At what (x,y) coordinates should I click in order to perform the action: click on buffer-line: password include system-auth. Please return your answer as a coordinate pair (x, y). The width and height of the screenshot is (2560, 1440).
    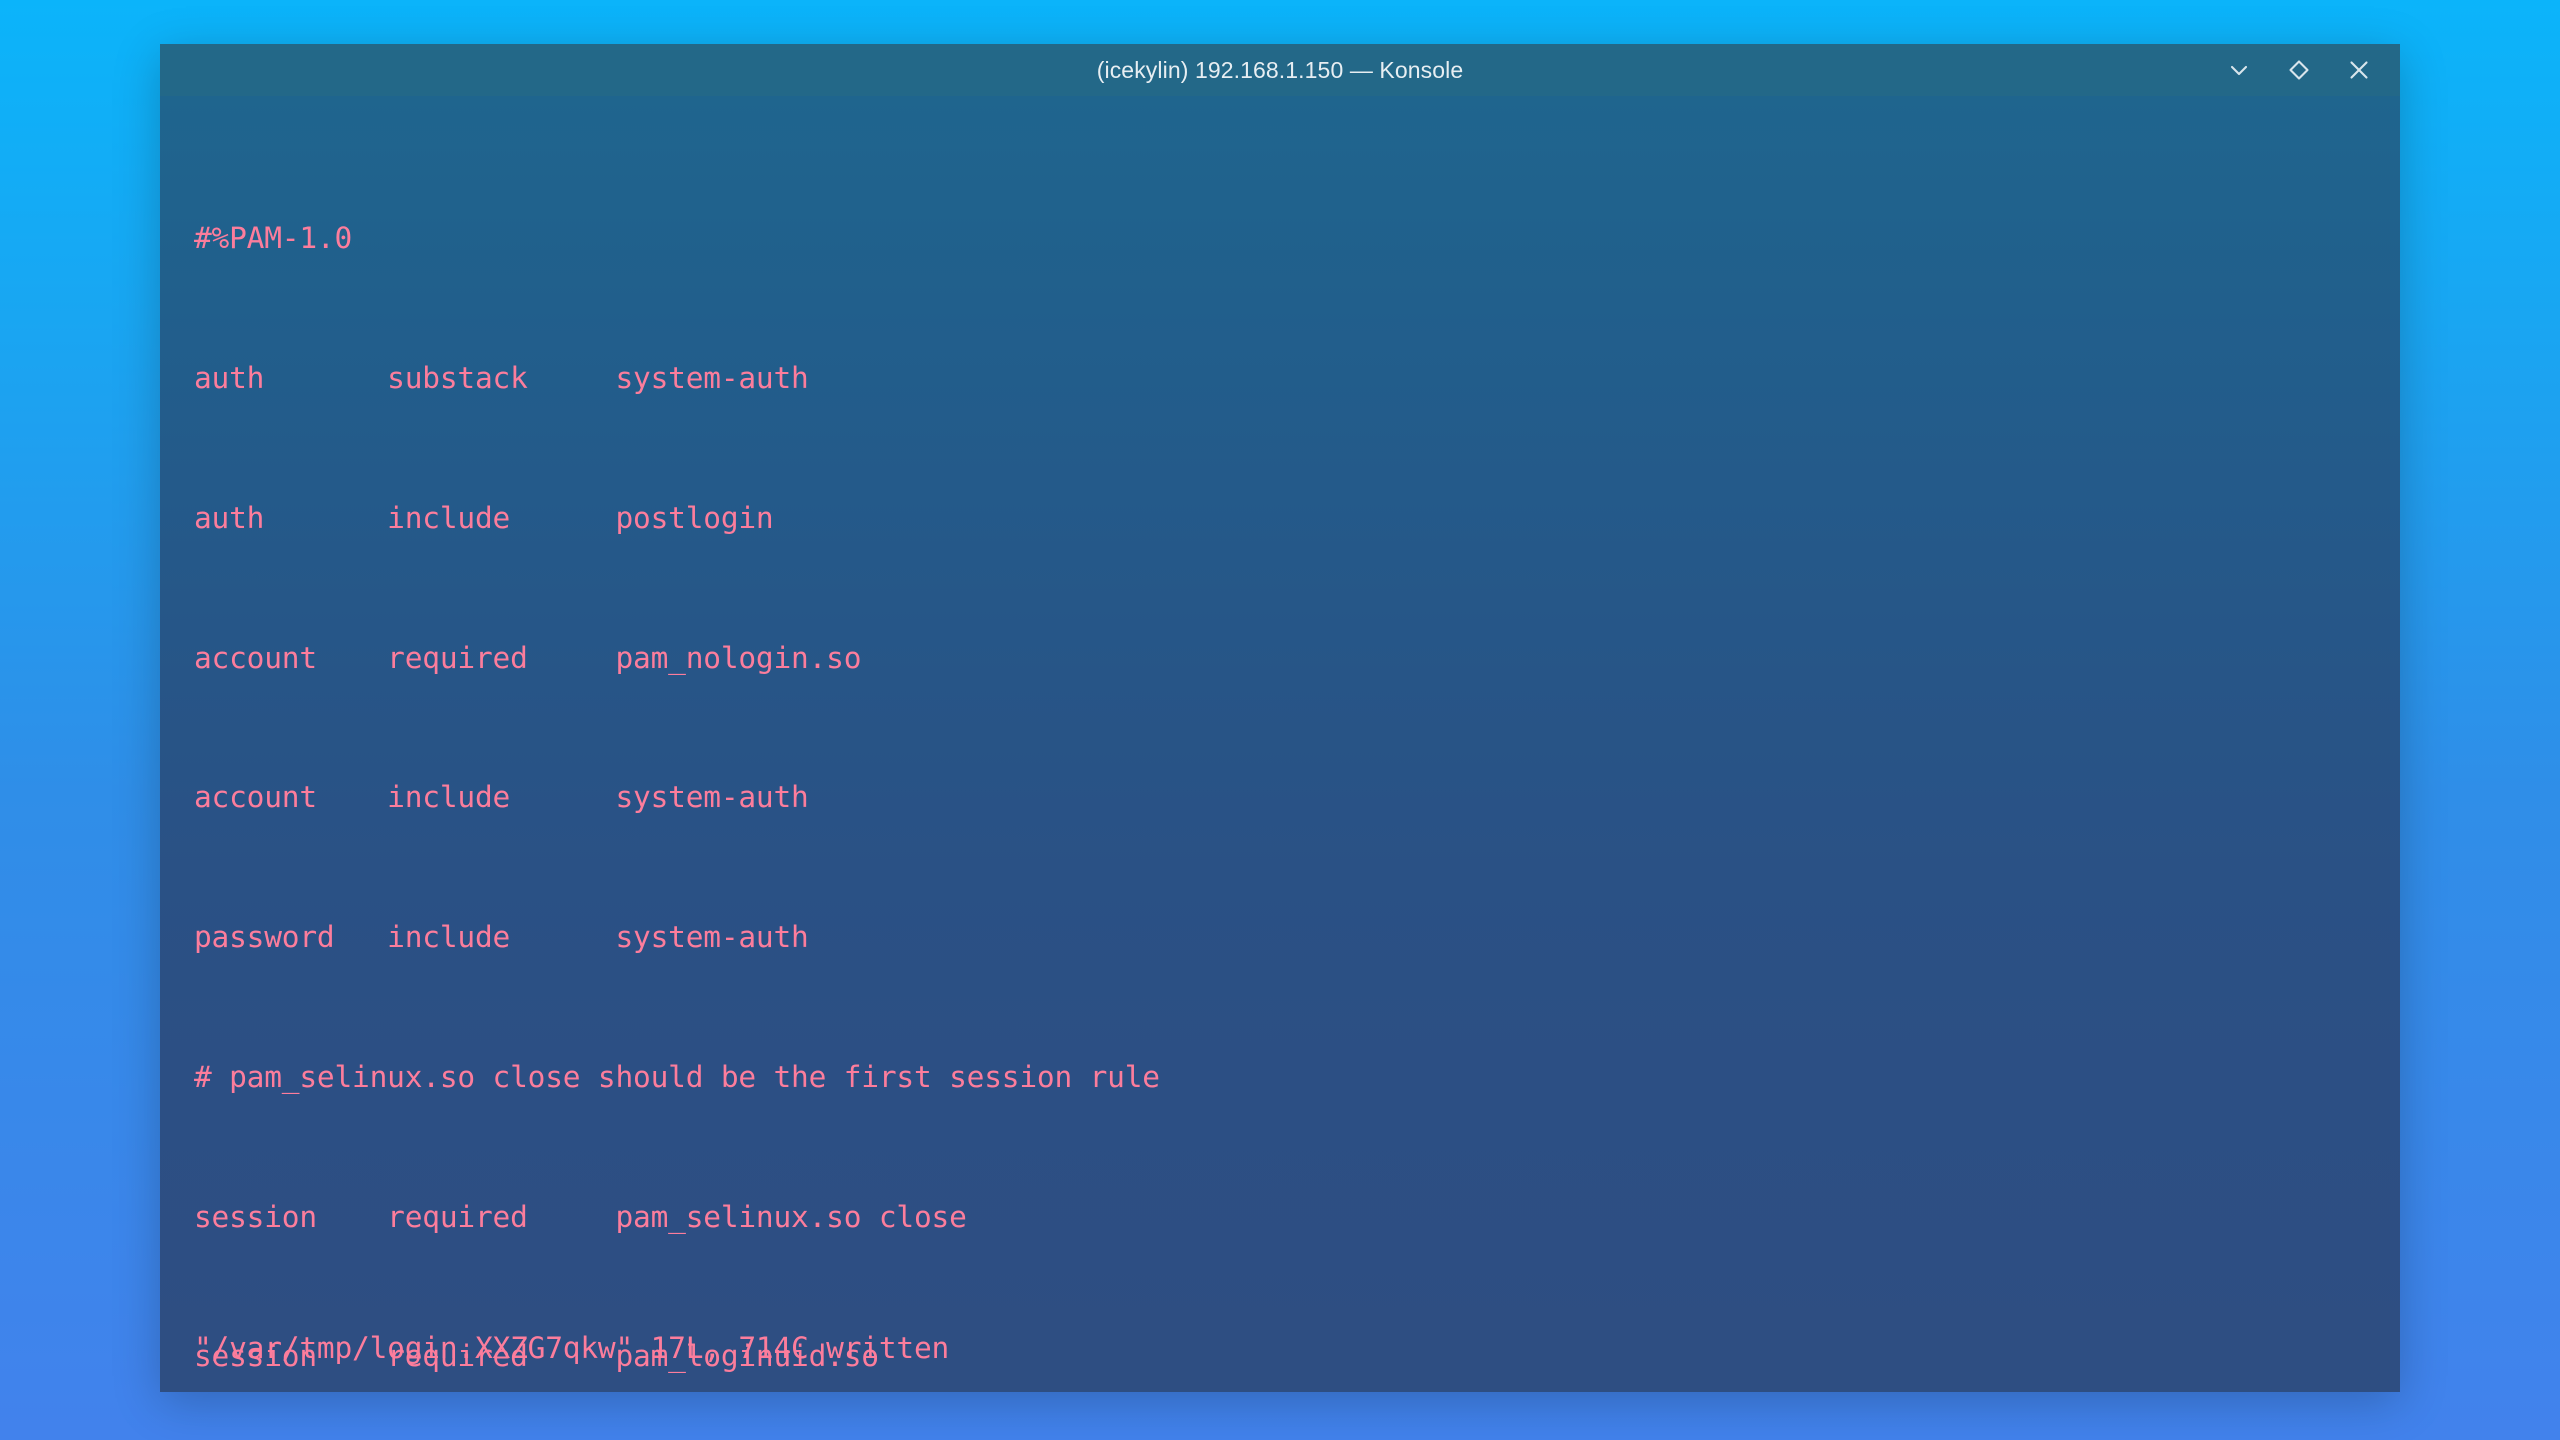
    Looking at the image, I should click on (501, 937).